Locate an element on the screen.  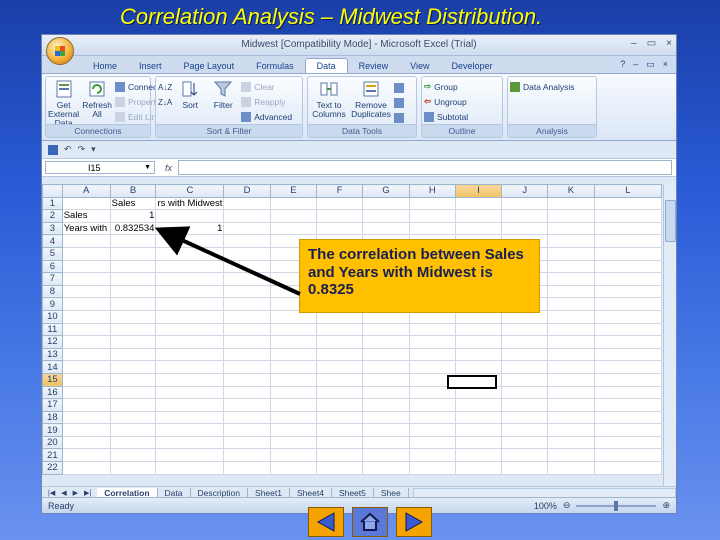
cell-j18 is located at coordinates (525, 417).